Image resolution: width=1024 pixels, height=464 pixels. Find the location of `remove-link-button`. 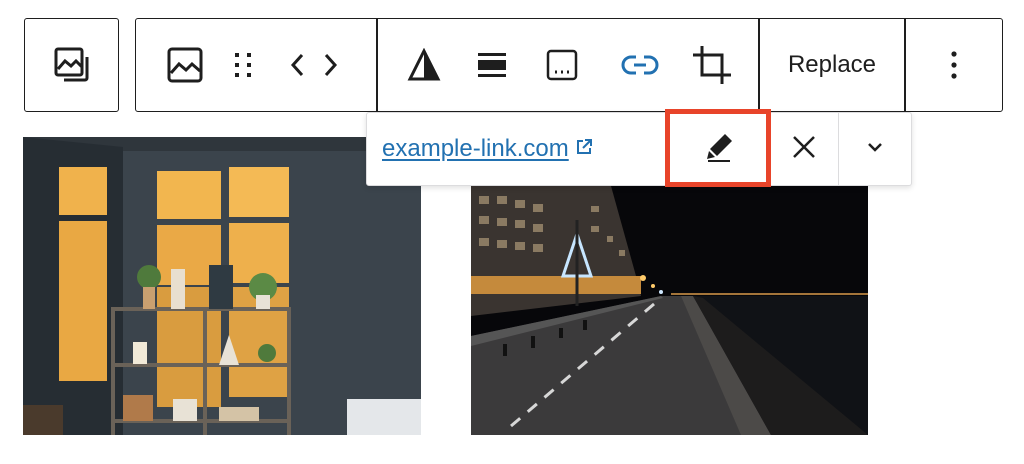

remove-link-button is located at coordinates (804, 149).